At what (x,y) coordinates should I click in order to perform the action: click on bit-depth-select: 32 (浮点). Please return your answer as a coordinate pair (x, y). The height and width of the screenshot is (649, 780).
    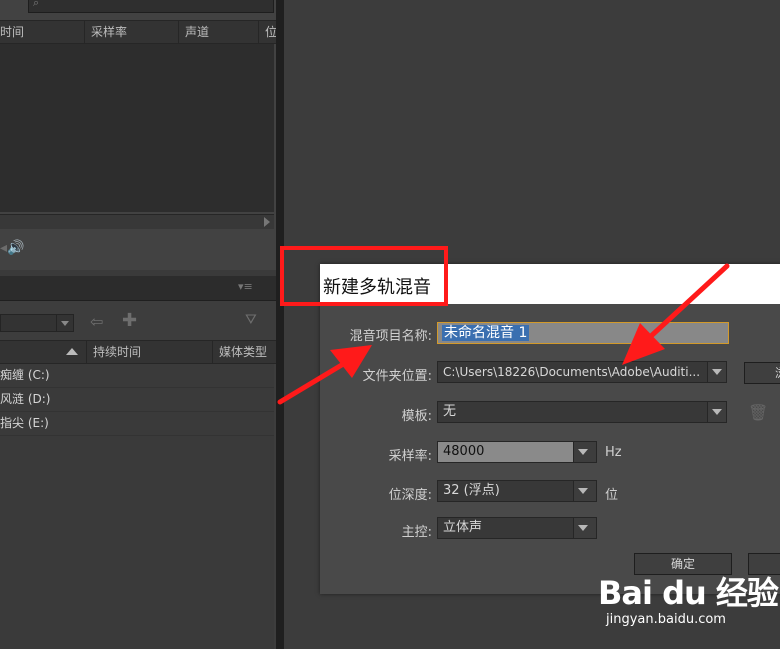
    Looking at the image, I should click on (517, 491).